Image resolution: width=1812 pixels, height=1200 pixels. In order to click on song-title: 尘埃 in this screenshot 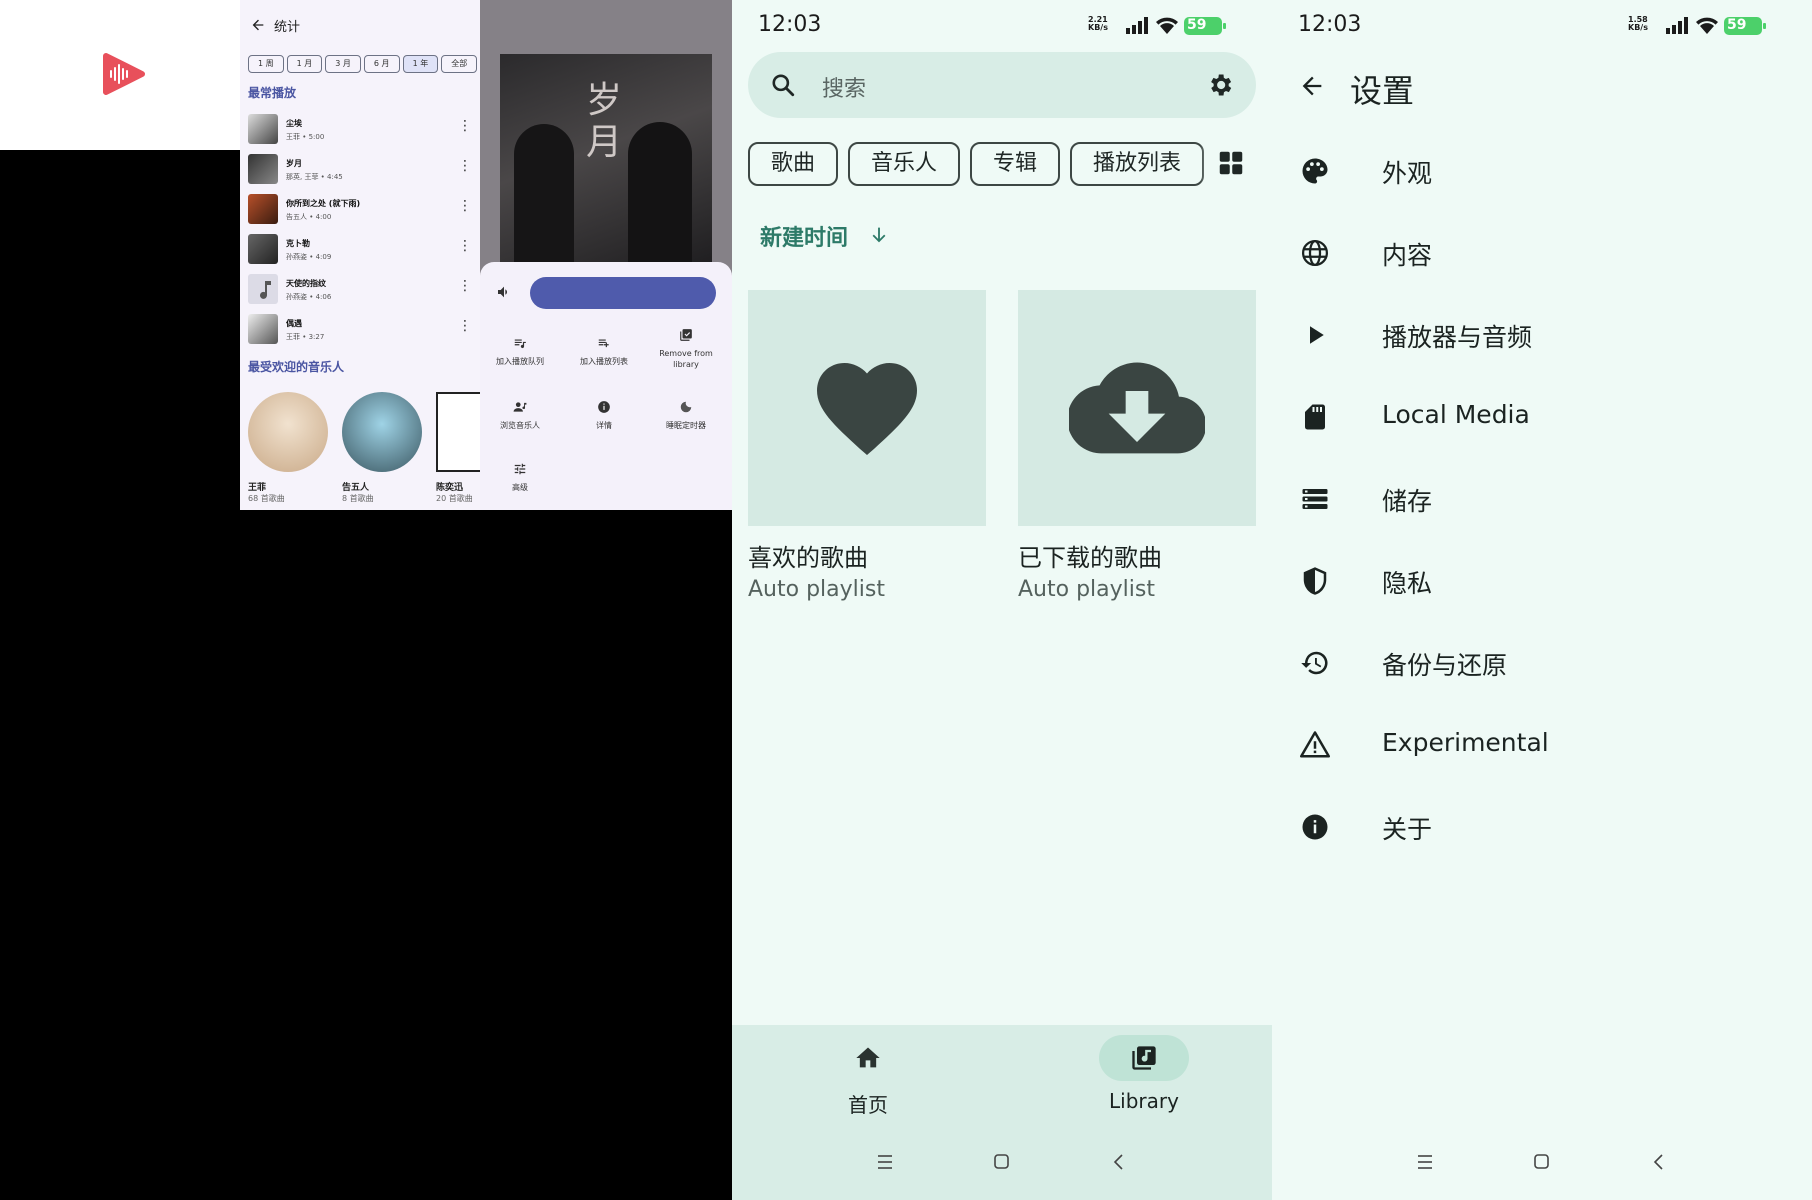, I will do `click(294, 123)`.